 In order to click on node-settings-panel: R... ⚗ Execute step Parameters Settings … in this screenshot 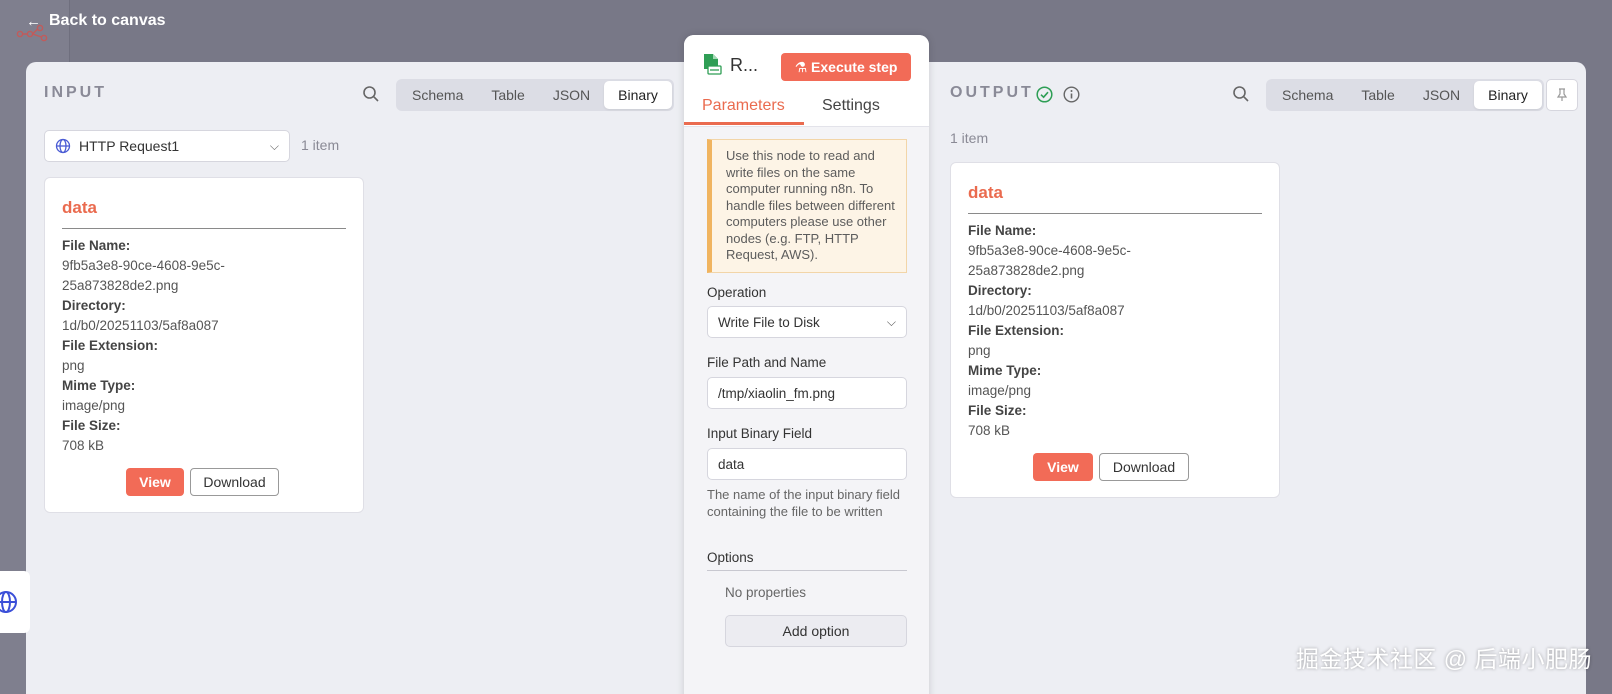, I will do `click(806, 364)`.